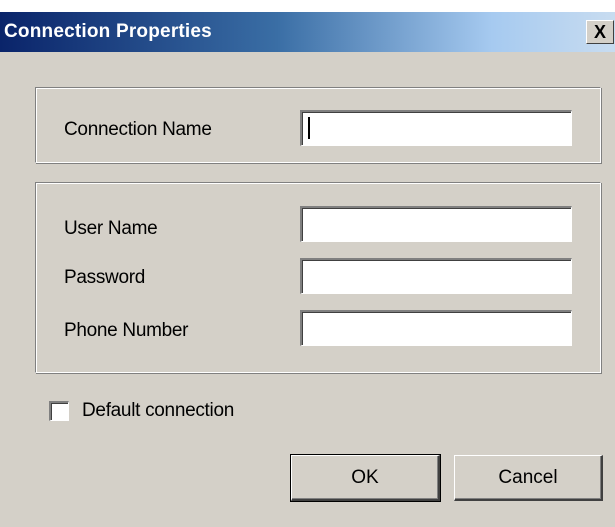 The height and width of the screenshot is (527, 615). I want to click on cancel-button: Cancel, so click(528, 478).